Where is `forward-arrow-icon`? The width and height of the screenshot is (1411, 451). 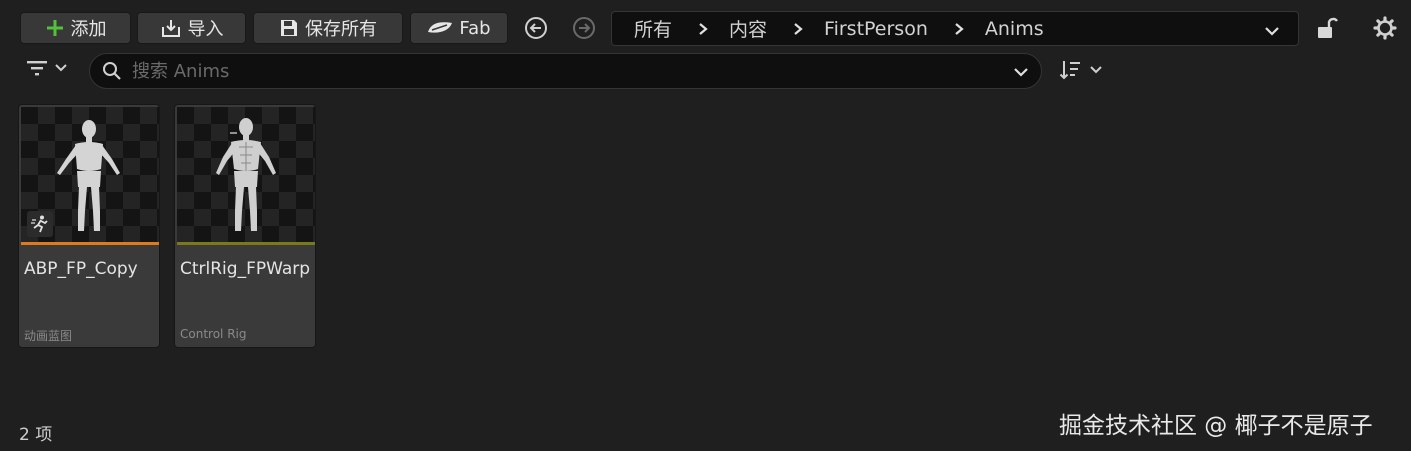 forward-arrow-icon is located at coordinates (584, 28).